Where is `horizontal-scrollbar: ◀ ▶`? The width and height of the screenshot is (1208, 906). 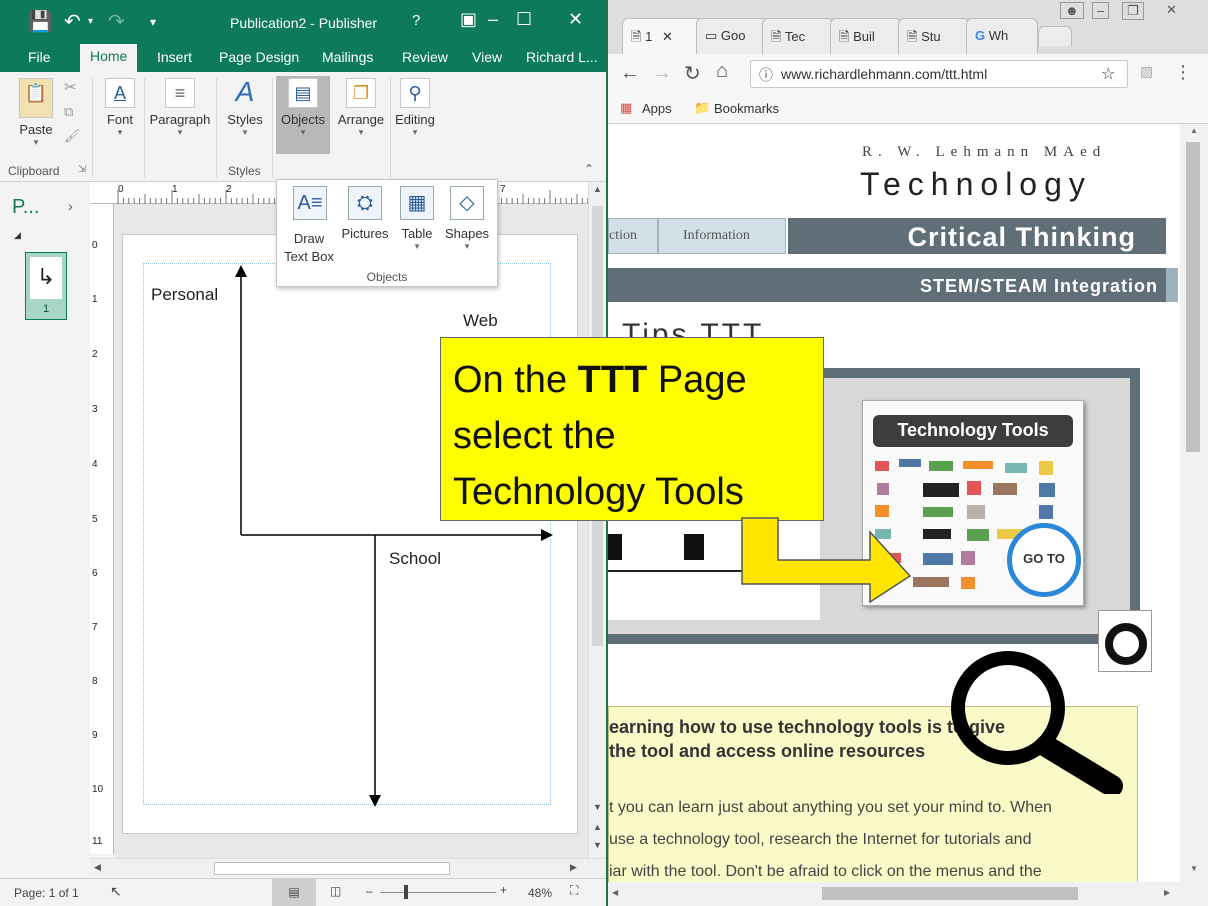 horizontal-scrollbar: ◀ ▶ is located at coordinates (348, 868).